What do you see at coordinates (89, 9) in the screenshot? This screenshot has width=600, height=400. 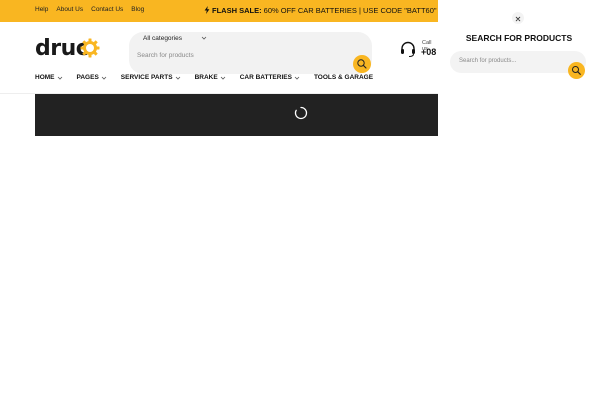 I see `top-links: Help About Us Contact Us Blog` at bounding box center [89, 9].